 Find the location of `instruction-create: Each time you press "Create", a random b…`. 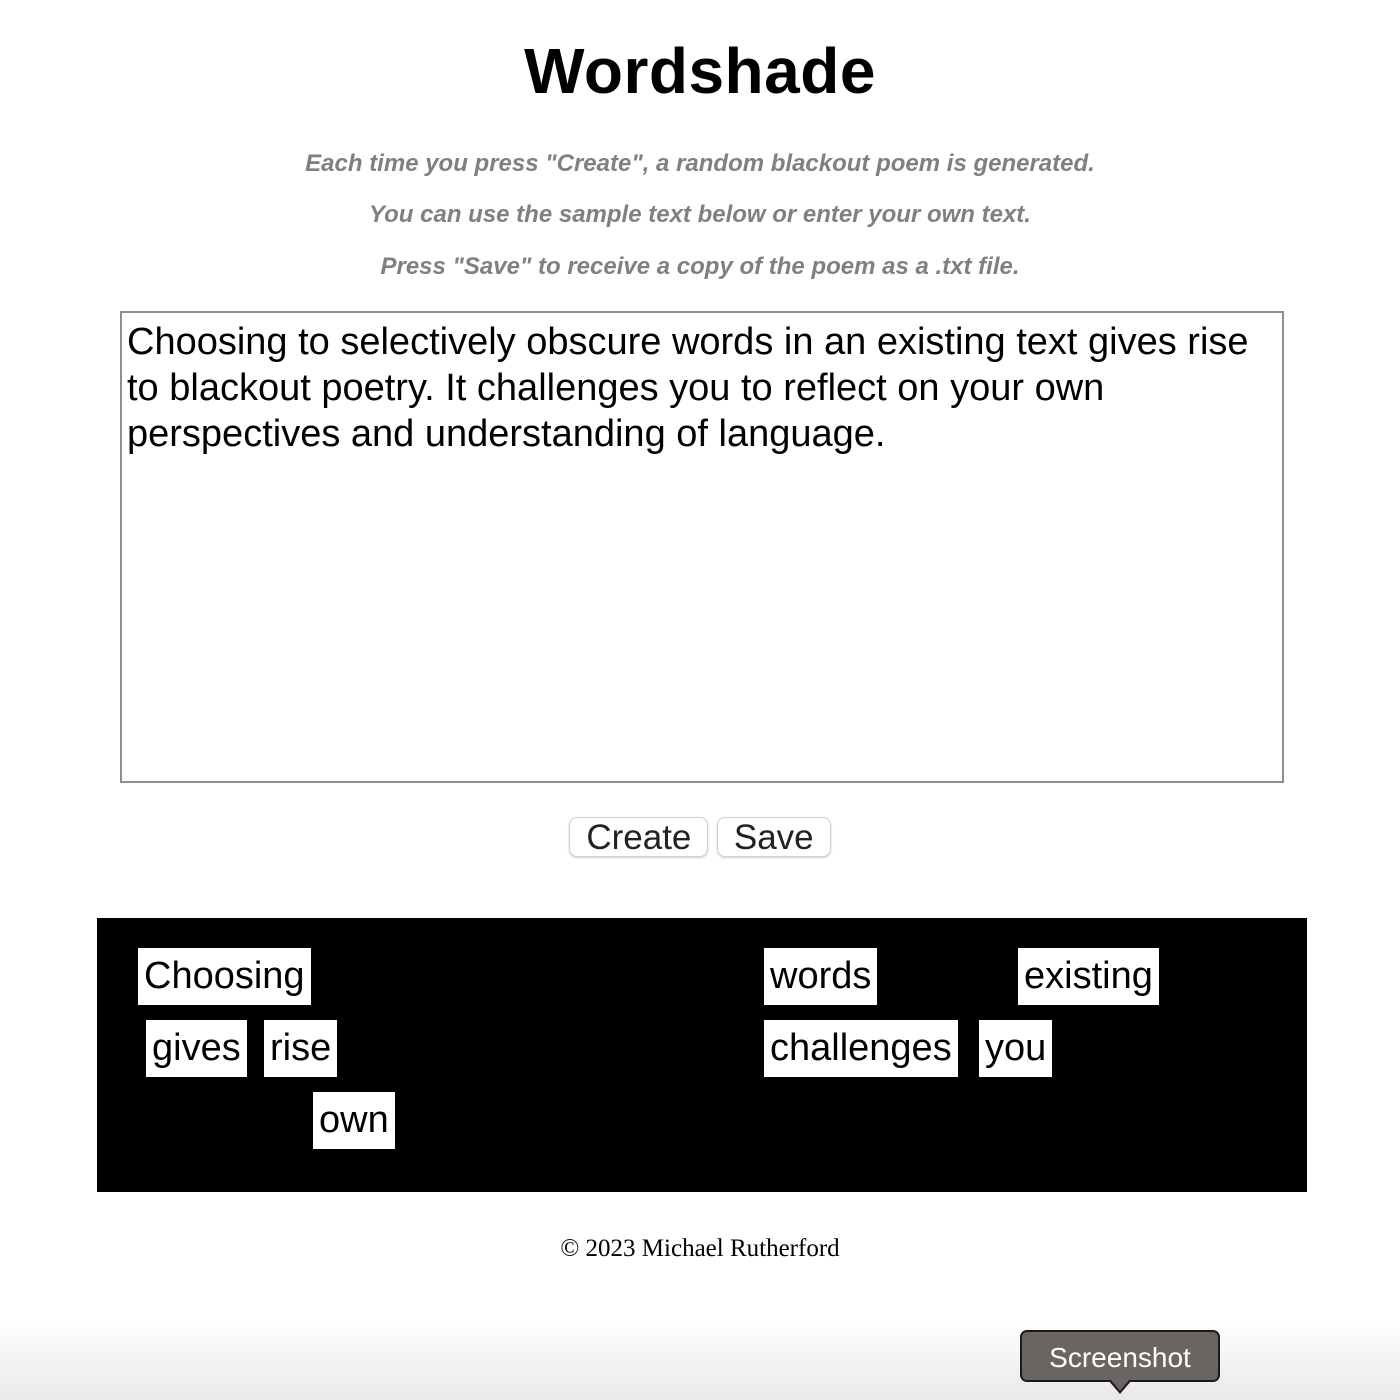

instruction-create: Each time you press "Create", a random b… is located at coordinates (700, 163).